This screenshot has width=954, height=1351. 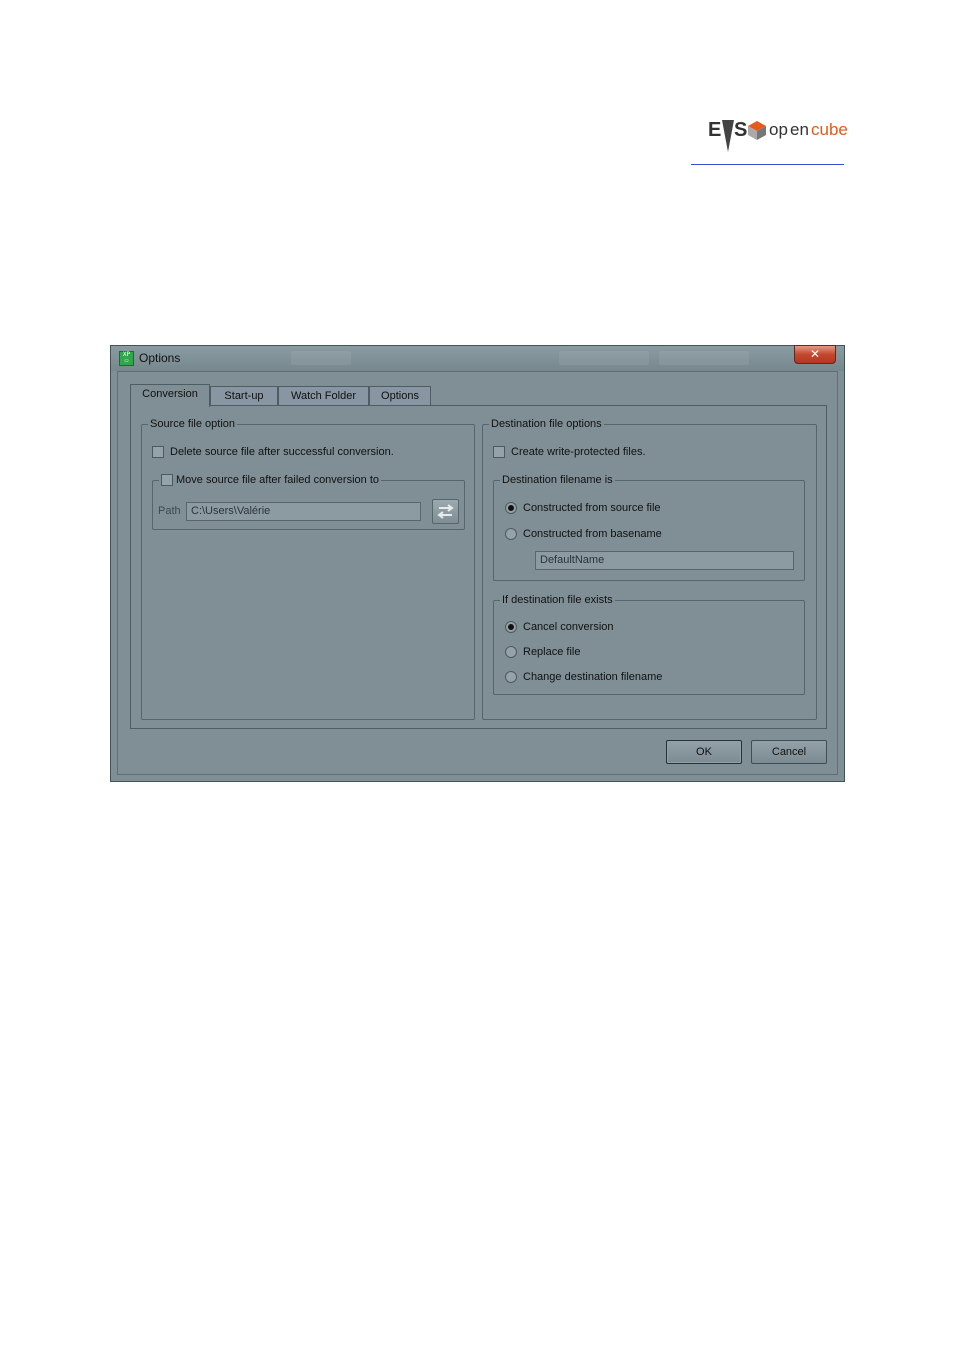 What do you see at coordinates (400, 396) in the screenshot?
I see `tab-options: Options` at bounding box center [400, 396].